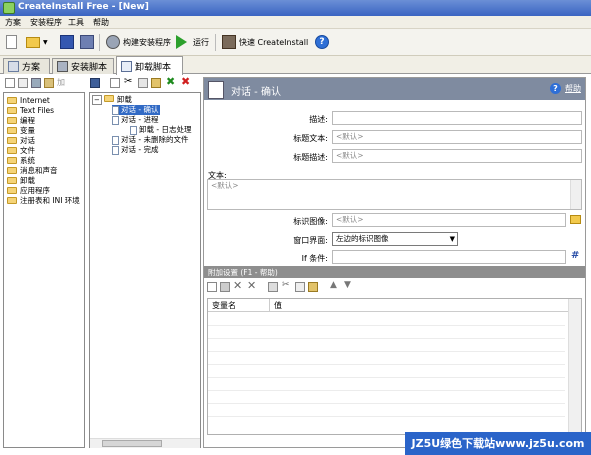 This screenshot has height=455, width=591. What do you see at coordinates (313, 287) in the screenshot?
I see `paste-row-icon` at bounding box center [313, 287].